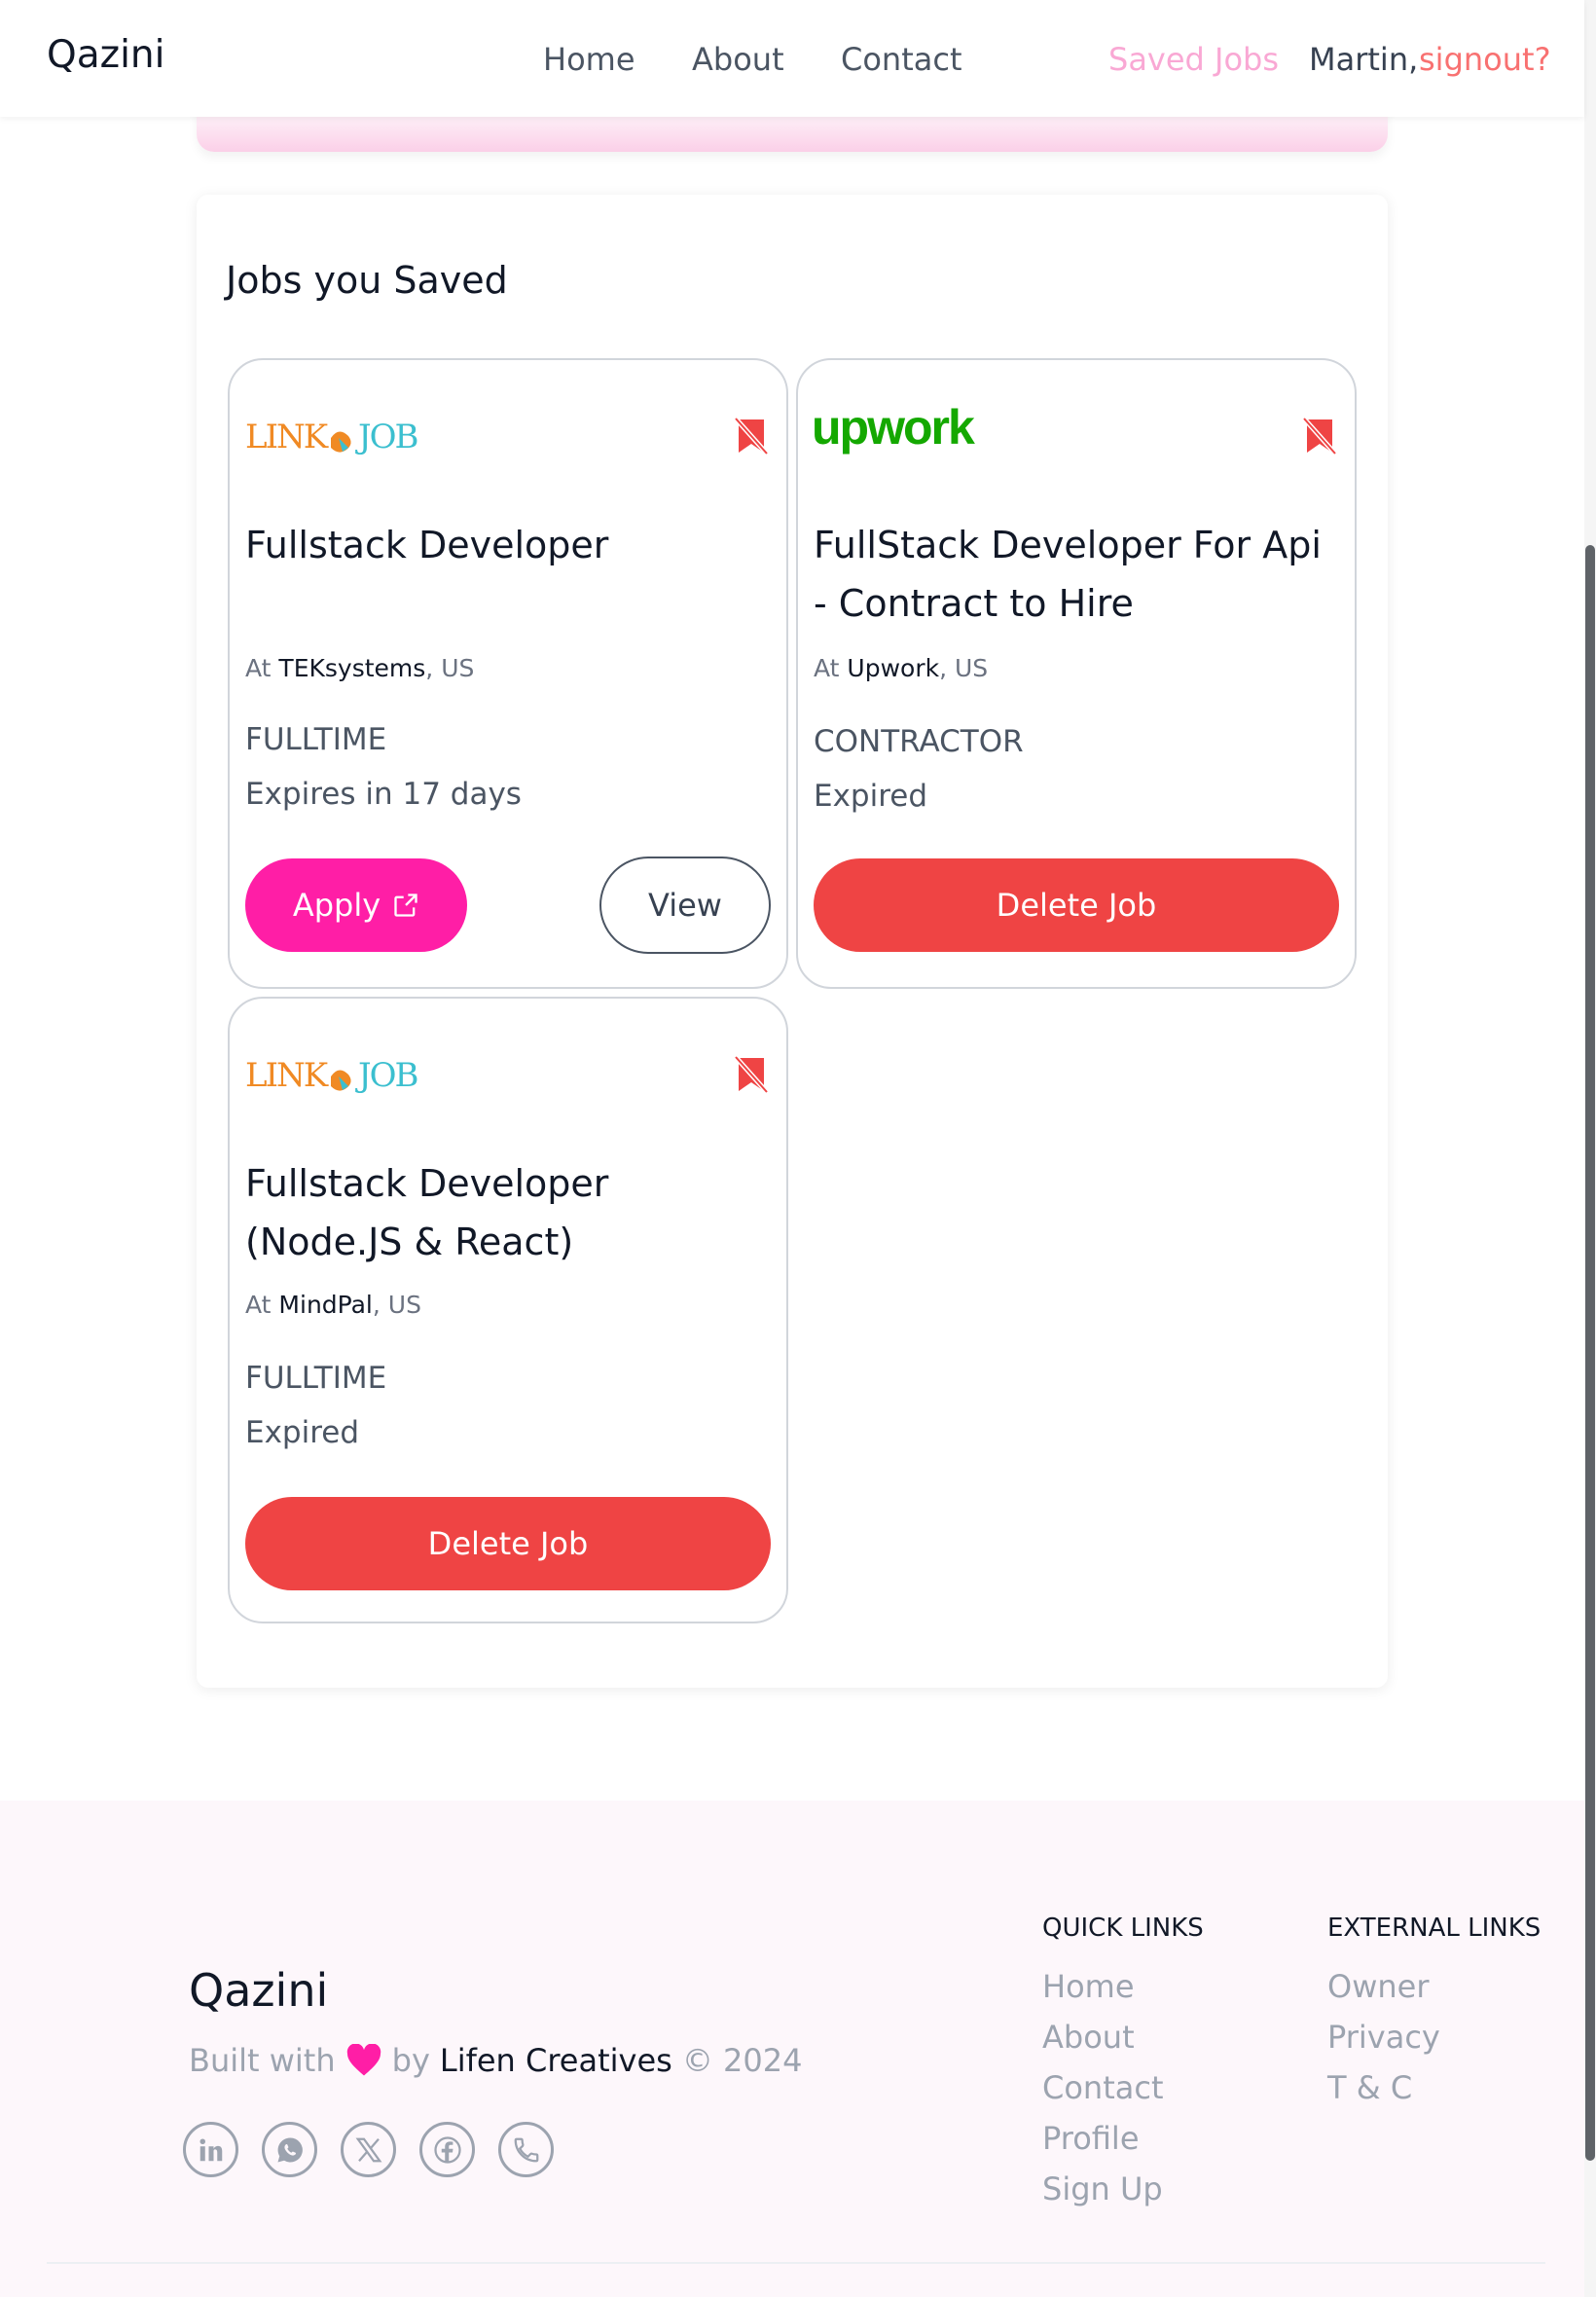 This screenshot has height=2297, width=1596. Describe the element at coordinates (1088, 2037) in the screenshot. I see `footer-link-about: About` at that location.